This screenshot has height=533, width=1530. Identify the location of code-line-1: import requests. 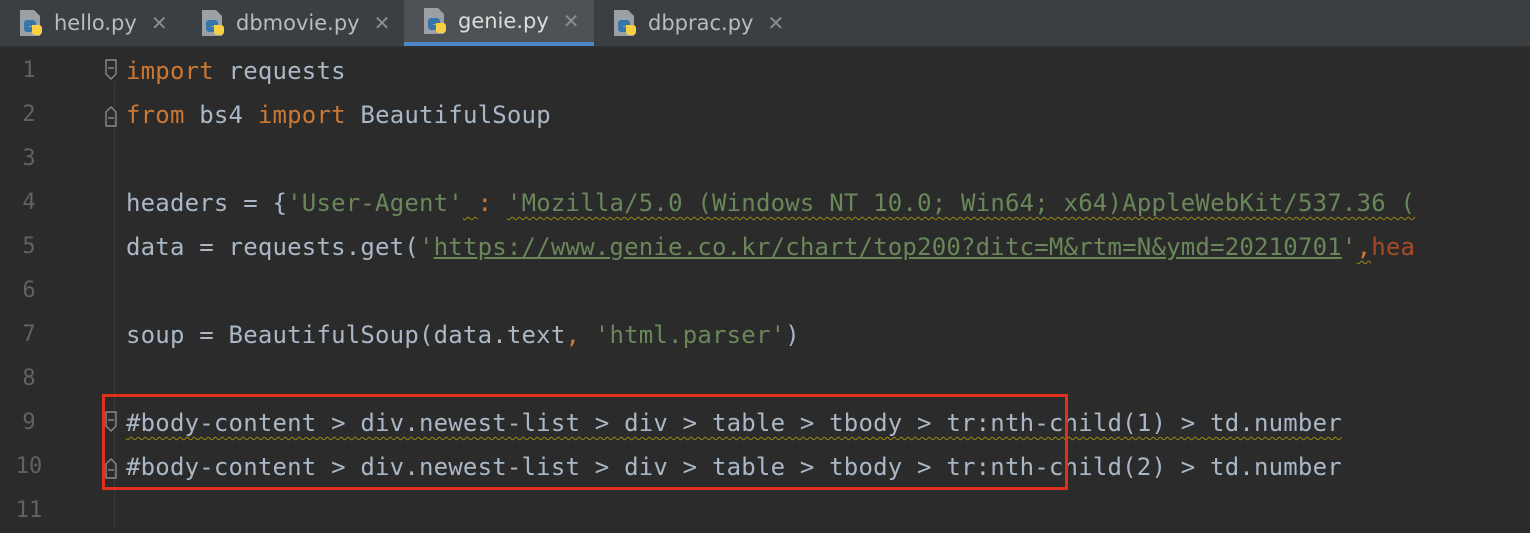
(236, 71).